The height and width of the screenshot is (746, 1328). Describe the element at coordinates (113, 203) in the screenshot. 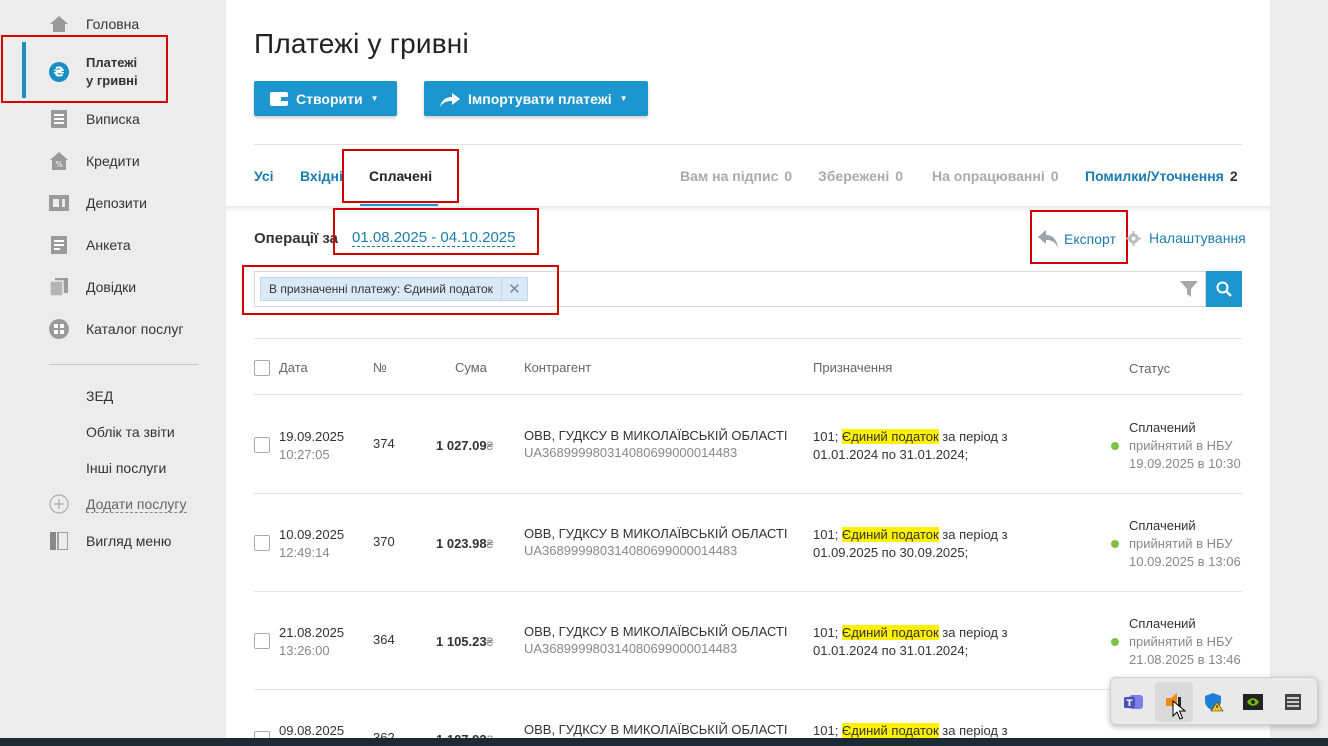

I see `sidebar-item-deposits: Депозити` at that location.